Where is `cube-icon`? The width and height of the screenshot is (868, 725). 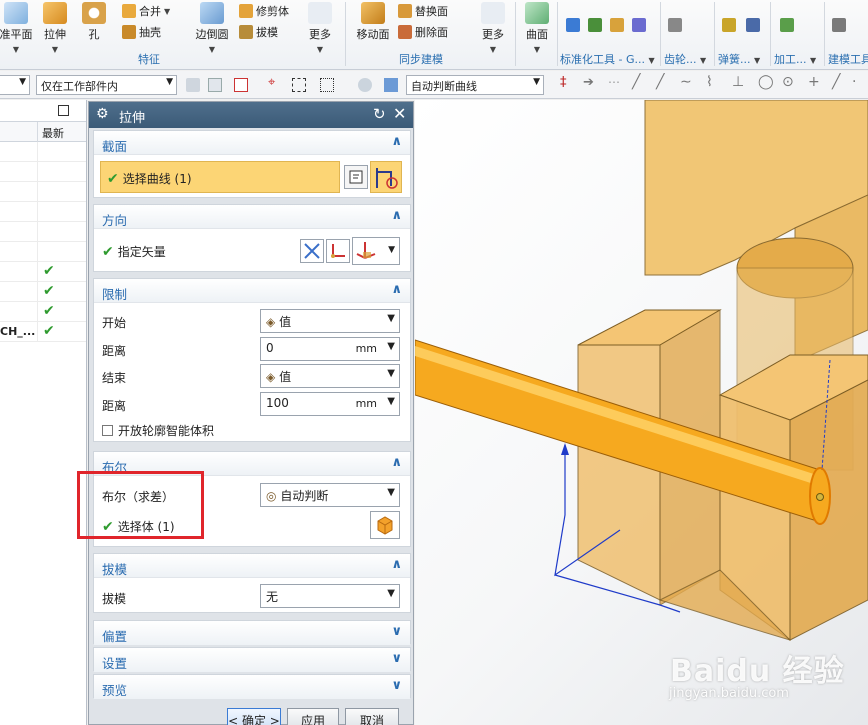
cube-icon is located at coordinates (391, 85).